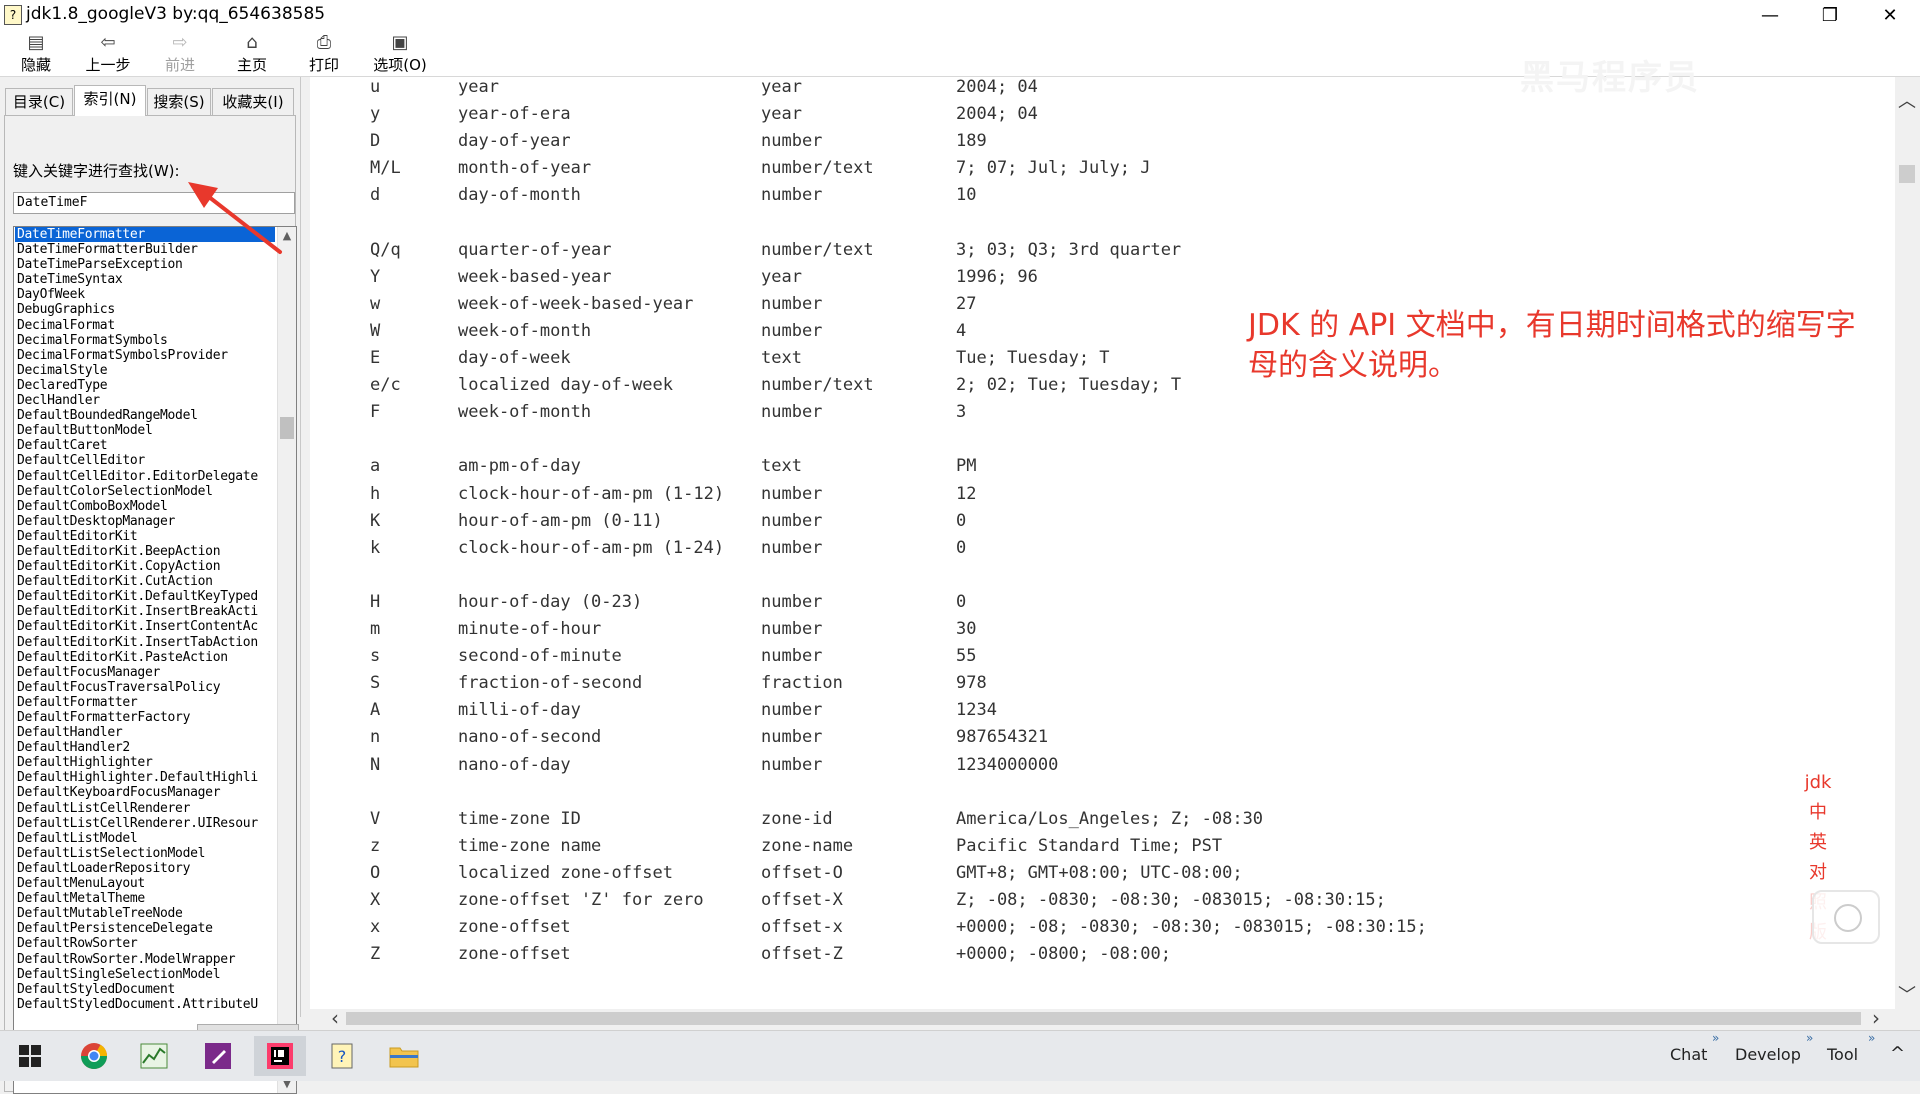  Describe the element at coordinates (145, 883) in the screenshot. I see `list-item: DefaultMenuLayout` at that location.